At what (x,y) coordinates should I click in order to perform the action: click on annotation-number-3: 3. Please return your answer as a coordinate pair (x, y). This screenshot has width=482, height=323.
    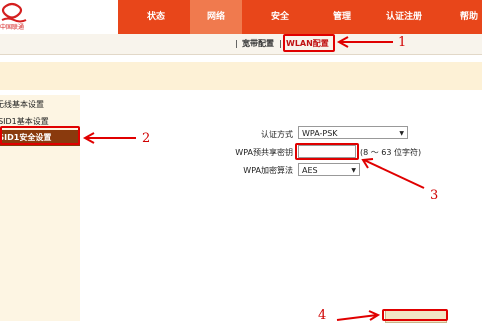
    Looking at the image, I should click on (434, 195).